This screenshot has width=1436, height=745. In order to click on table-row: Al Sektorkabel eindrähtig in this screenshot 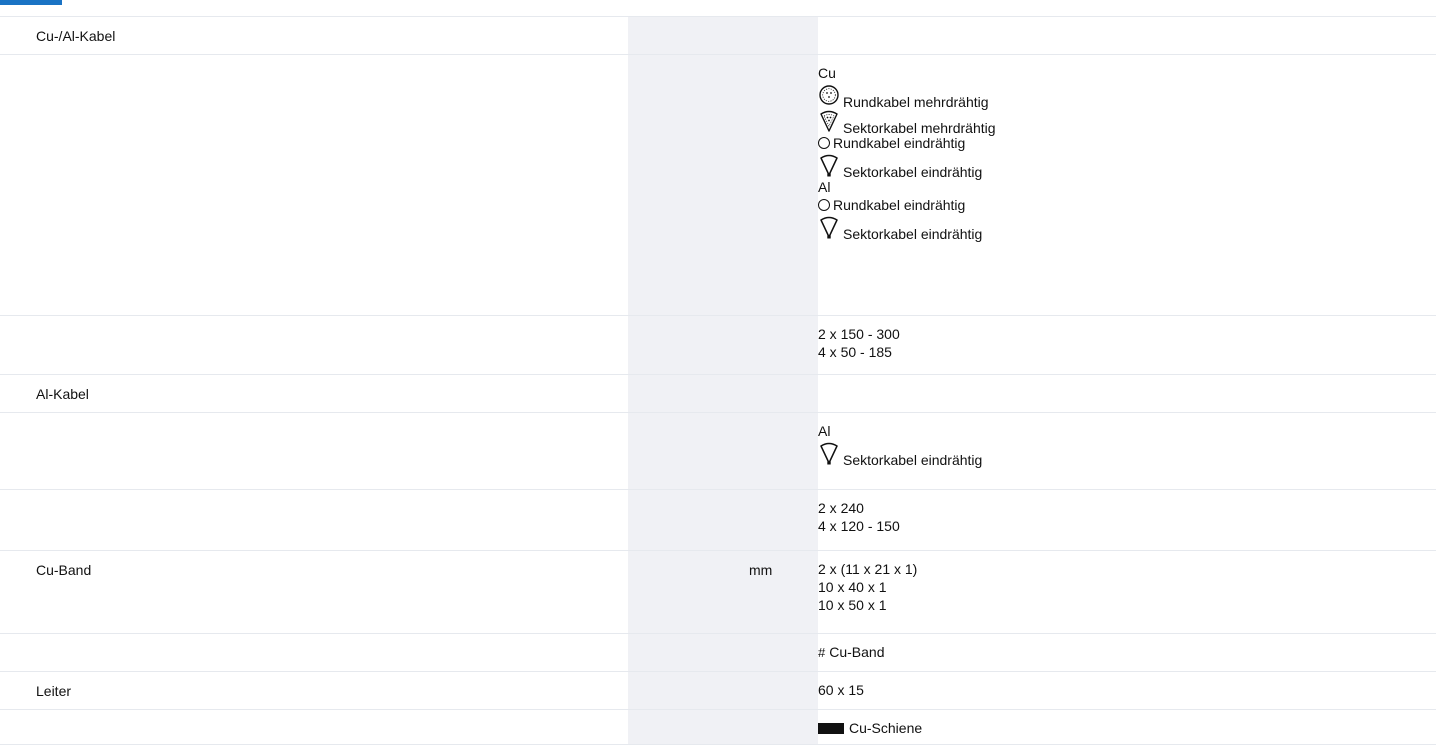, I will do `click(718, 451)`.